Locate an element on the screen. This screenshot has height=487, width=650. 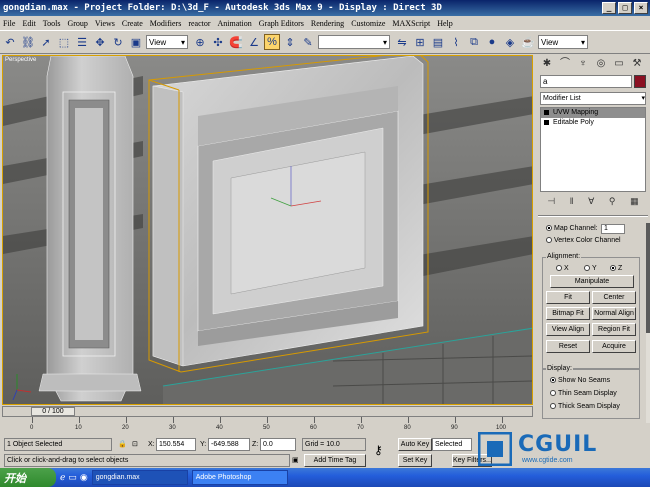
named-selection-icon: ✎ is located at coordinates (308, 42).